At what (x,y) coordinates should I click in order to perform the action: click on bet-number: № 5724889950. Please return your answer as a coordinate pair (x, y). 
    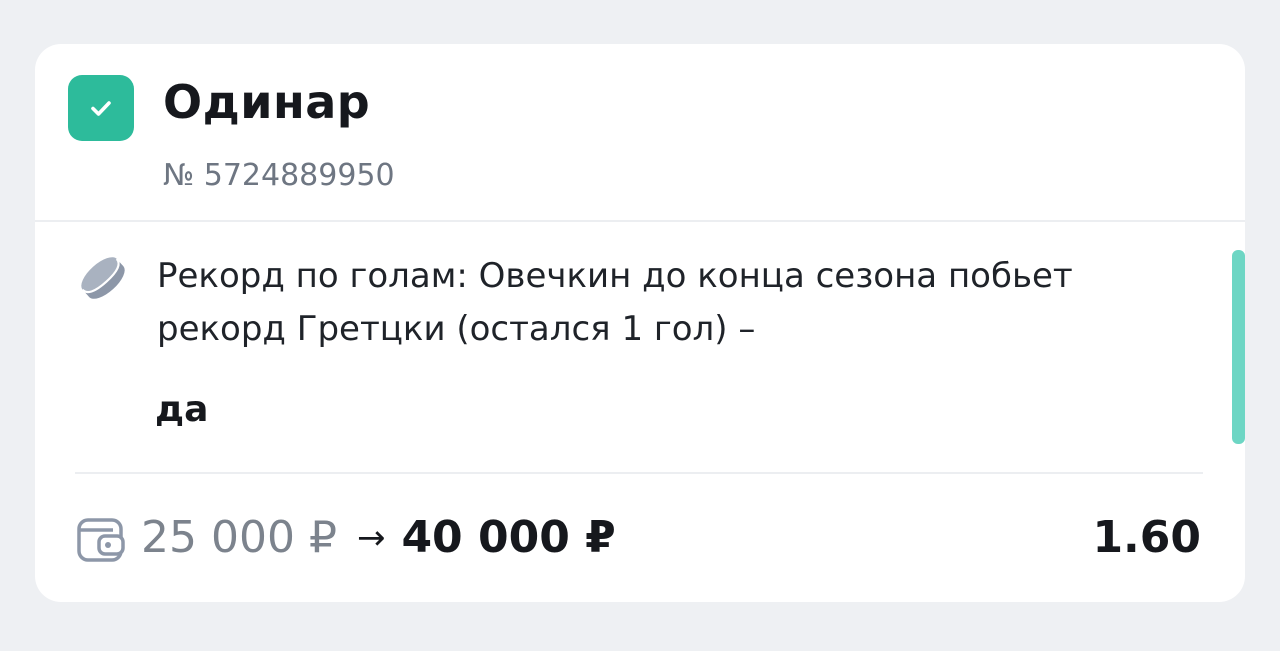
    Looking at the image, I should click on (279, 175).